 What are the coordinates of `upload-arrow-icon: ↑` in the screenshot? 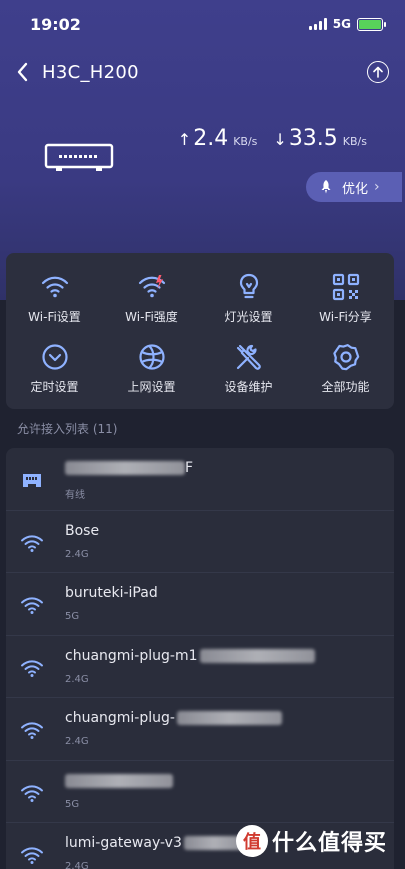 It's located at (184, 139).